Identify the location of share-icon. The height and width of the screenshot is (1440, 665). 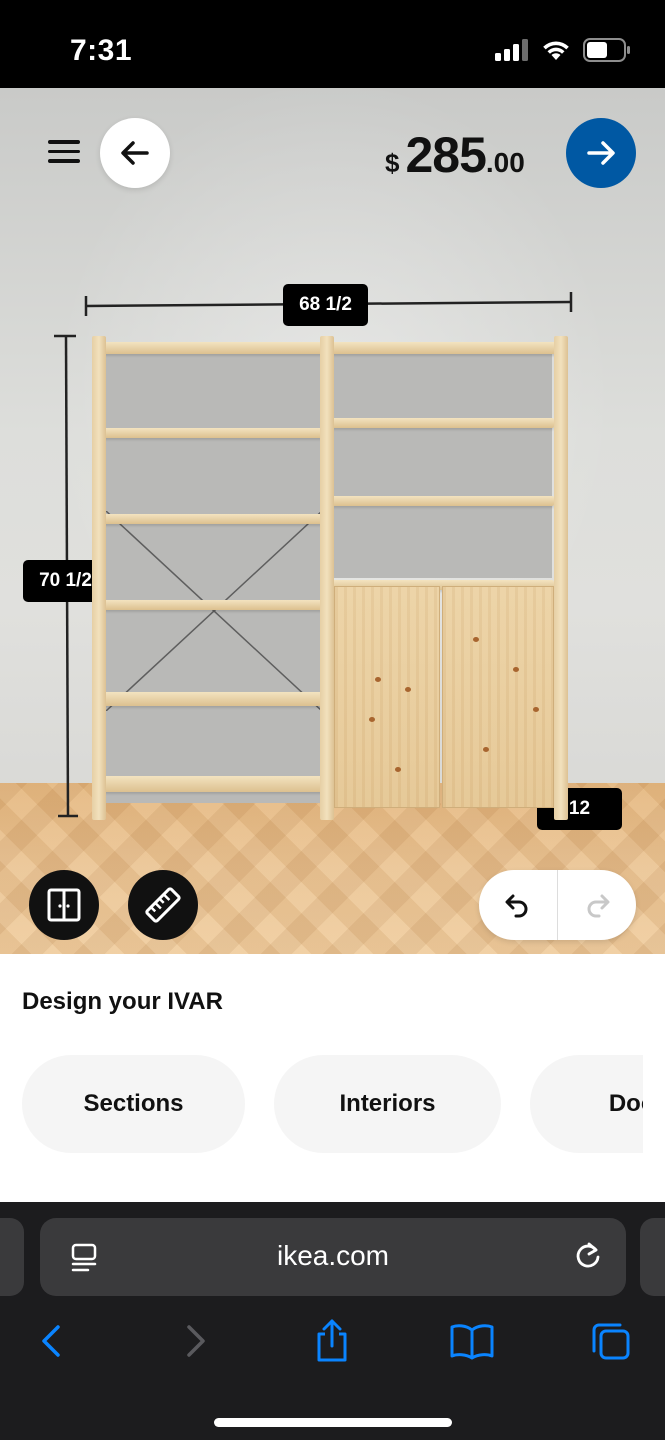
(332, 1340).